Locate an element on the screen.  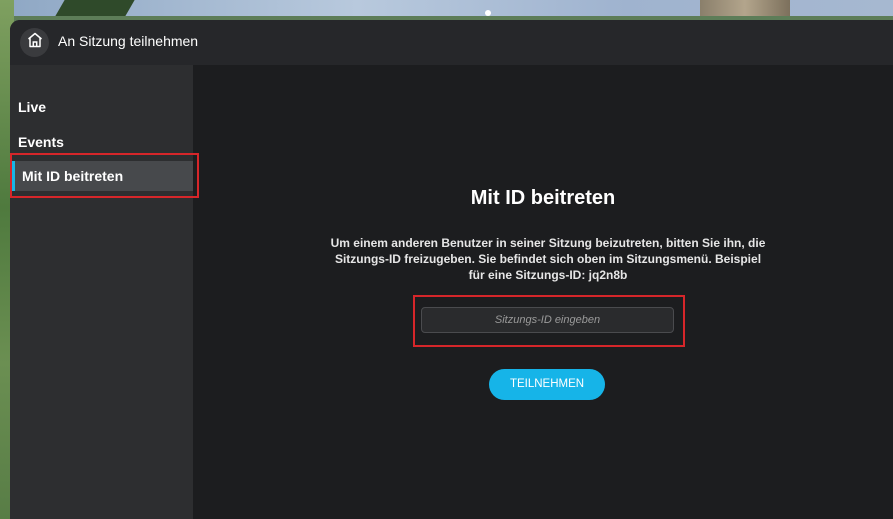
join-button: TEILNEHMEN is located at coordinates (547, 384).